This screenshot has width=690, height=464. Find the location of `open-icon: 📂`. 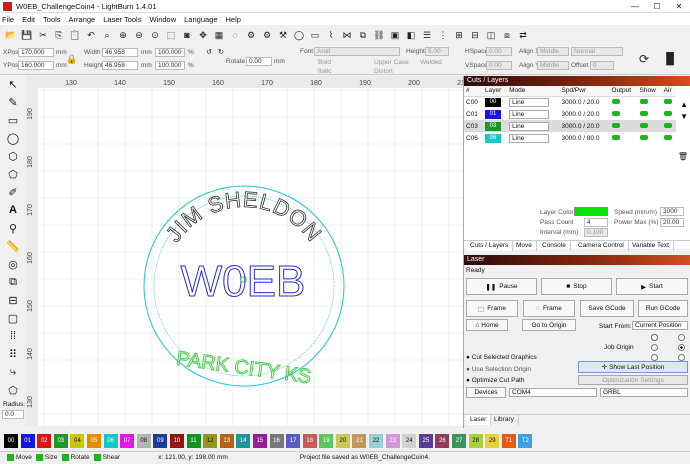

open-icon: 📂 is located at coordinates (11, 35).